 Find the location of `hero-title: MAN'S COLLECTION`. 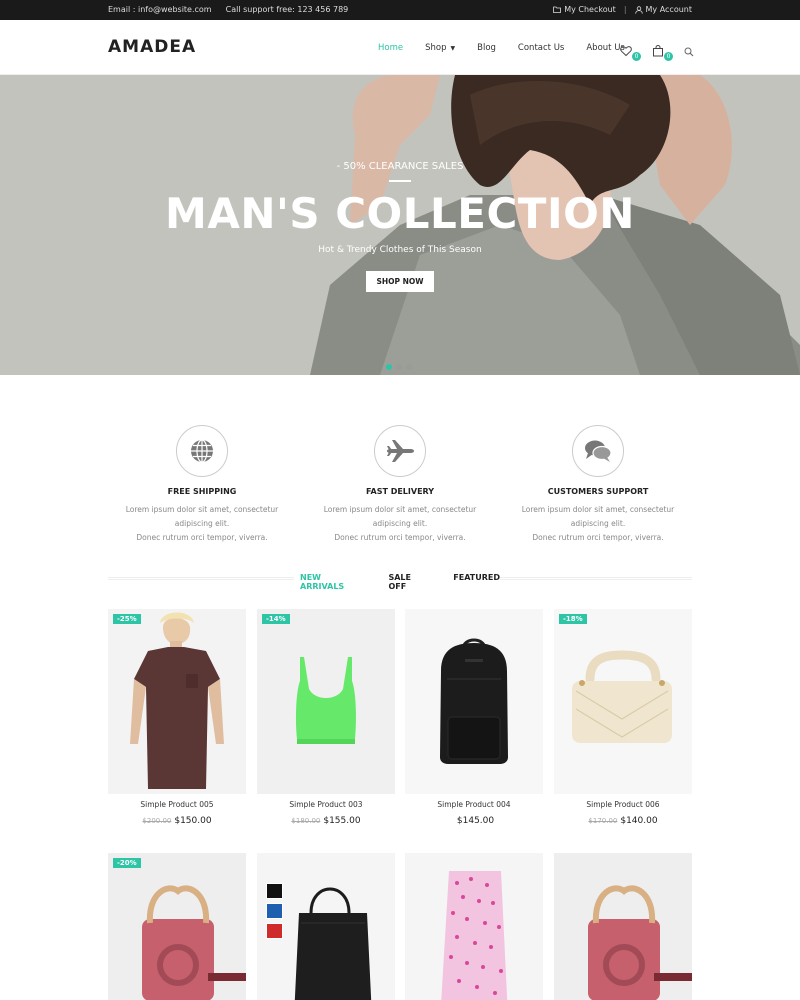

hero-title: MAN'S COLLECTION is located at coordinates (400, 213).